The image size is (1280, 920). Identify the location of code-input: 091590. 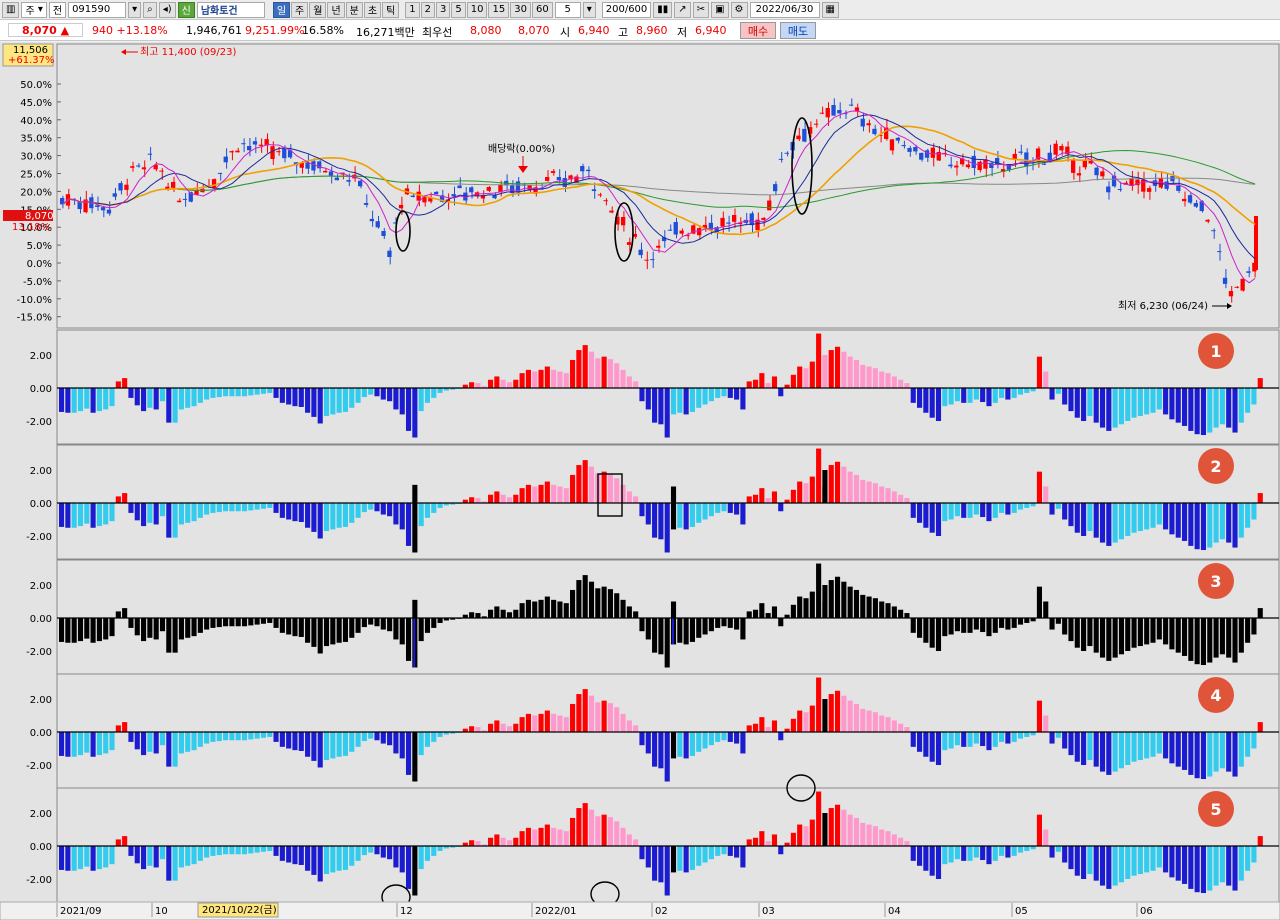
(97, 9).